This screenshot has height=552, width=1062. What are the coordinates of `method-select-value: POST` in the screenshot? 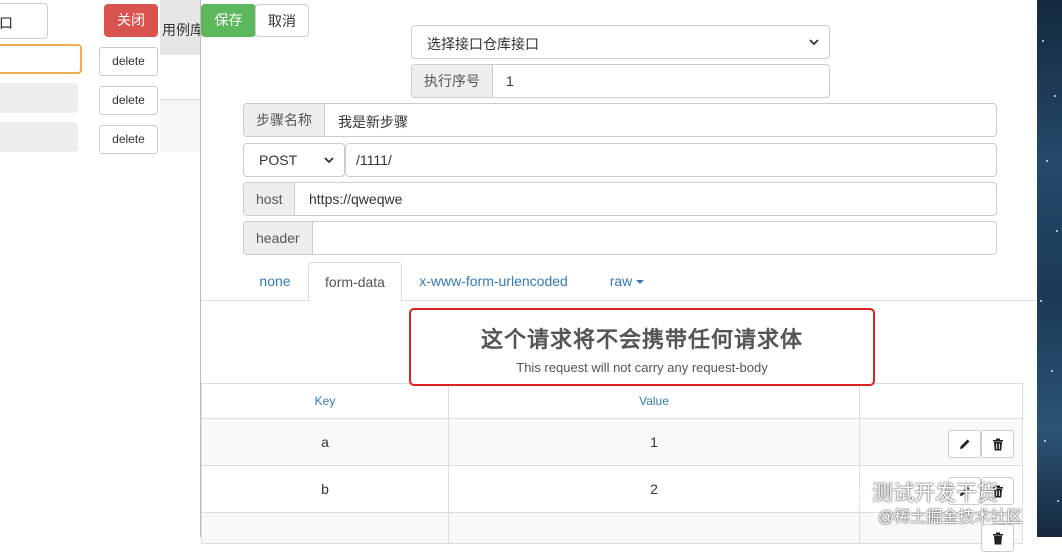 It's located at (278, 160).